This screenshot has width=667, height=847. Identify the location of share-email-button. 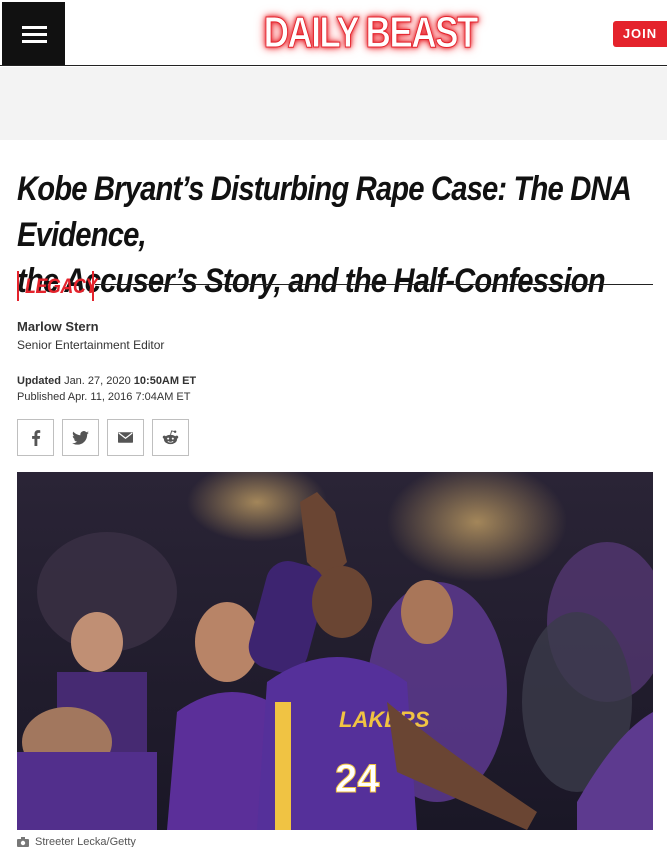
(125, 437).